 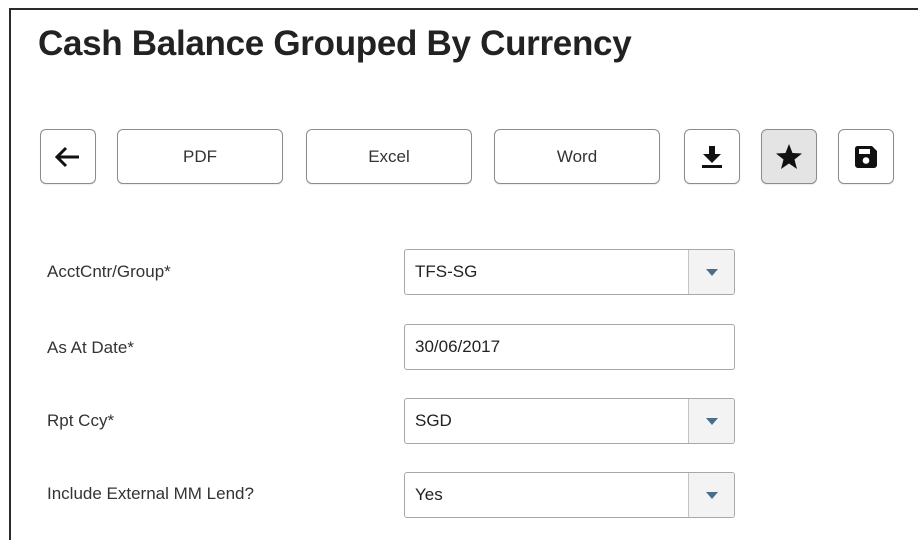 What do you see at coordinates (81, 420) in the screenshot?
I see `rpt-ccy-label: Rpt Ccy*` at bounding box center [81, 420].